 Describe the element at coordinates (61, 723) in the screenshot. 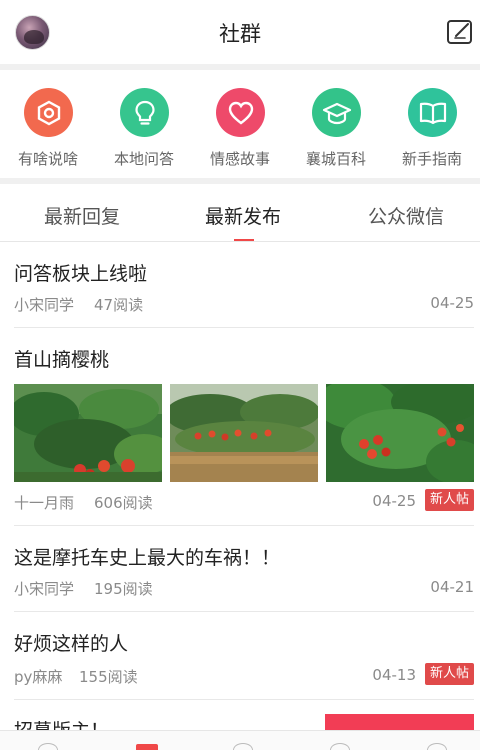

I see `post-title: 招募版主！` at that location.